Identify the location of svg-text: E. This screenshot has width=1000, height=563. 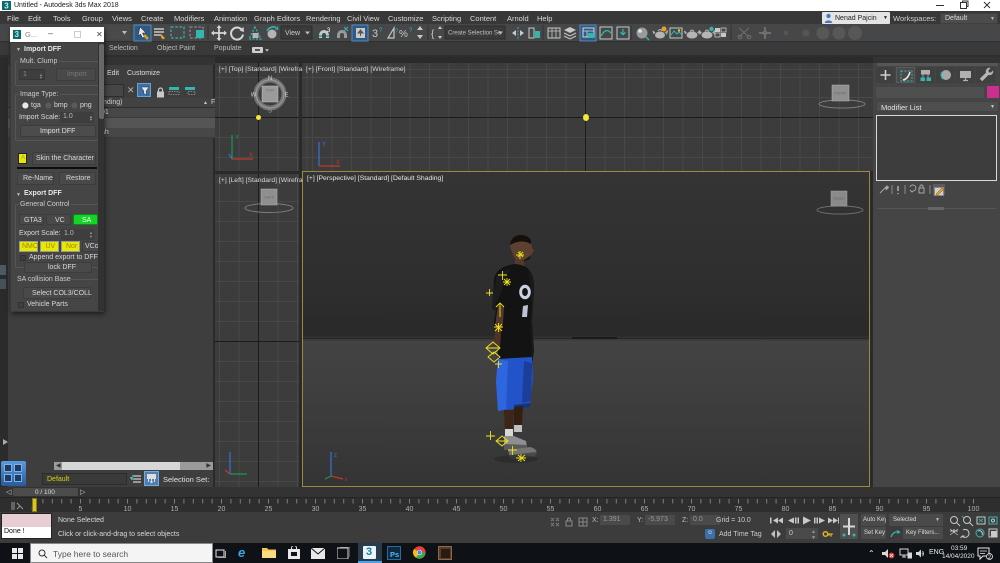
(286, 96).